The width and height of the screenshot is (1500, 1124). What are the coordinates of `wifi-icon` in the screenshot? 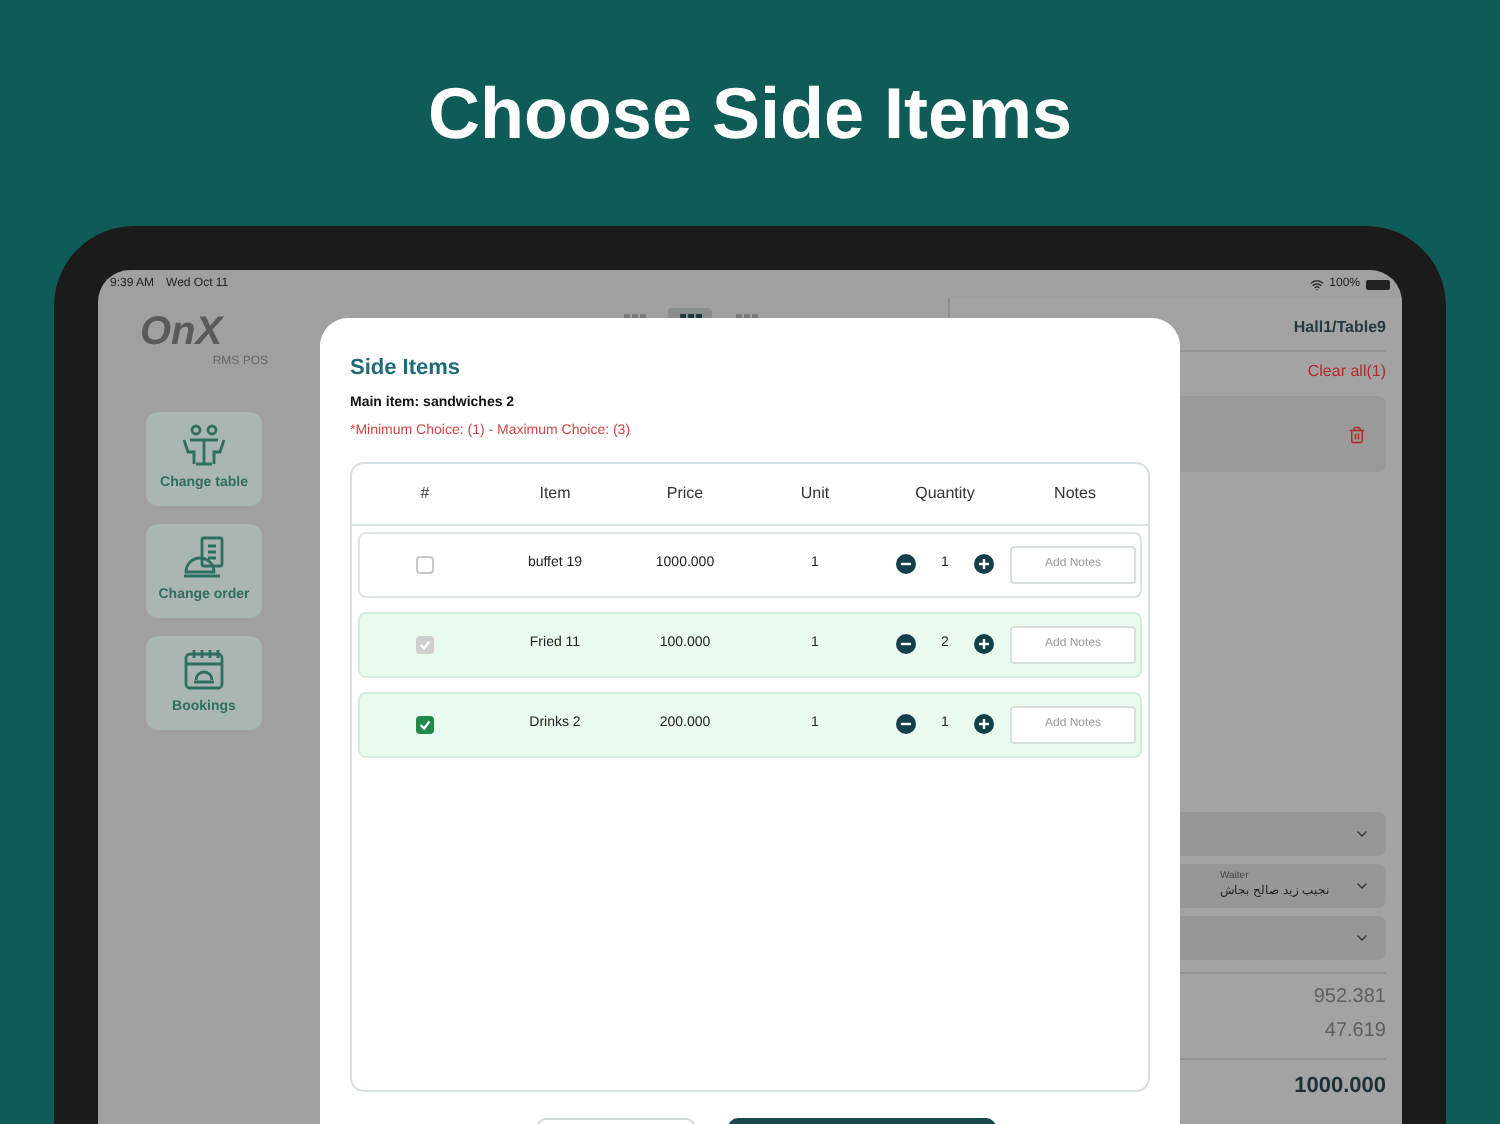 It's located at (1316, 284).